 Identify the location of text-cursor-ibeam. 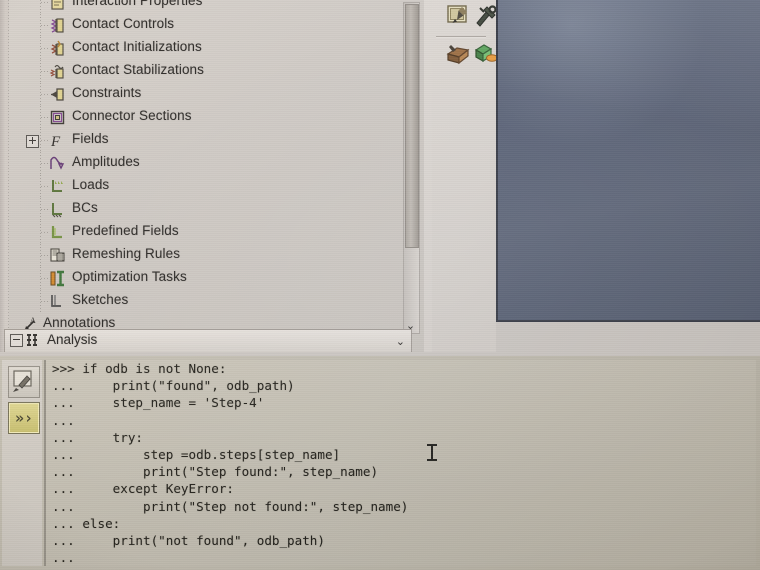
(432, 452).